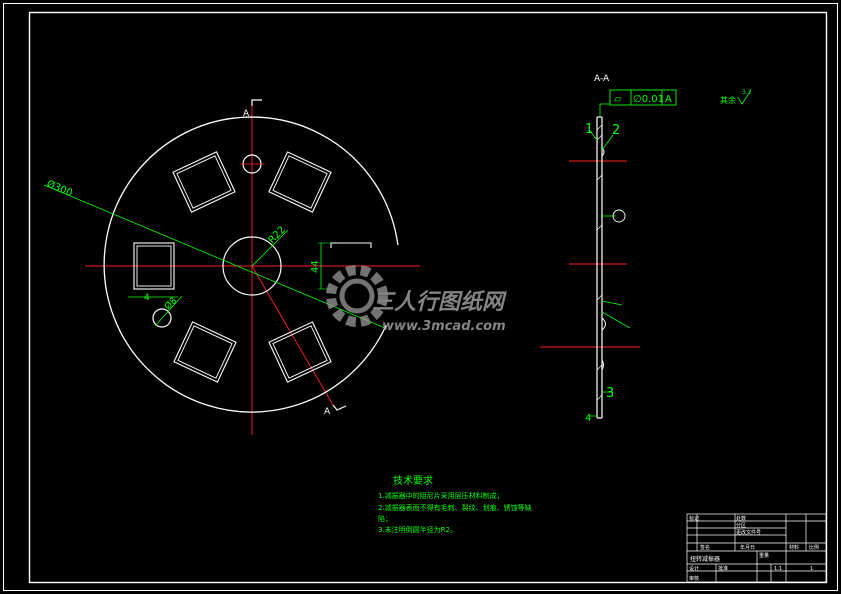  What do you see at coordinates (794, 547) in the screenshot?
I see `tb-material: 材料` at bounding box center [794, 547].